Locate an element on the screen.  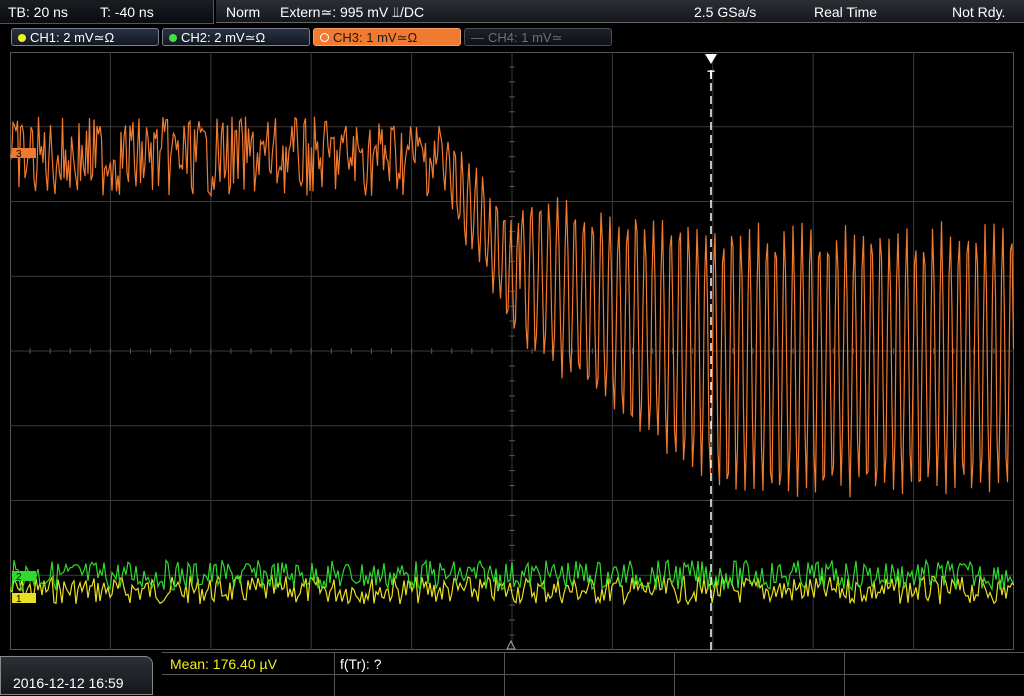
timebase-box: TB: 20 ns T: -40 ns is located at coordinates (107, 12).